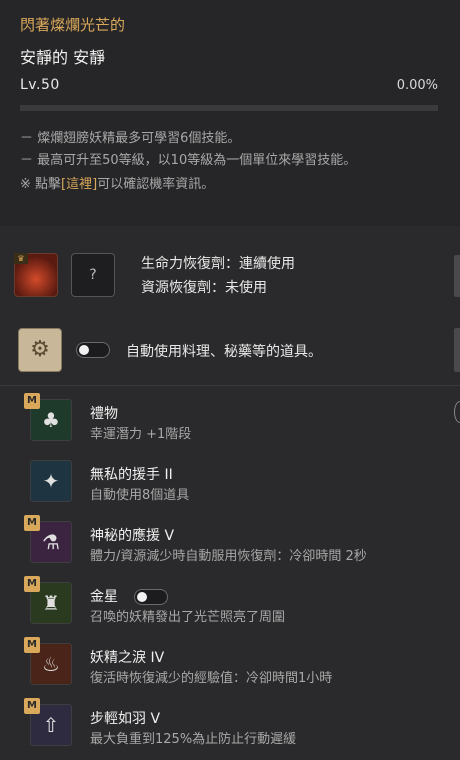 This screenshot has width=460, height=760. I want to click on info-click-suffix: 可以確認機率資訊。, so click(156, 184).